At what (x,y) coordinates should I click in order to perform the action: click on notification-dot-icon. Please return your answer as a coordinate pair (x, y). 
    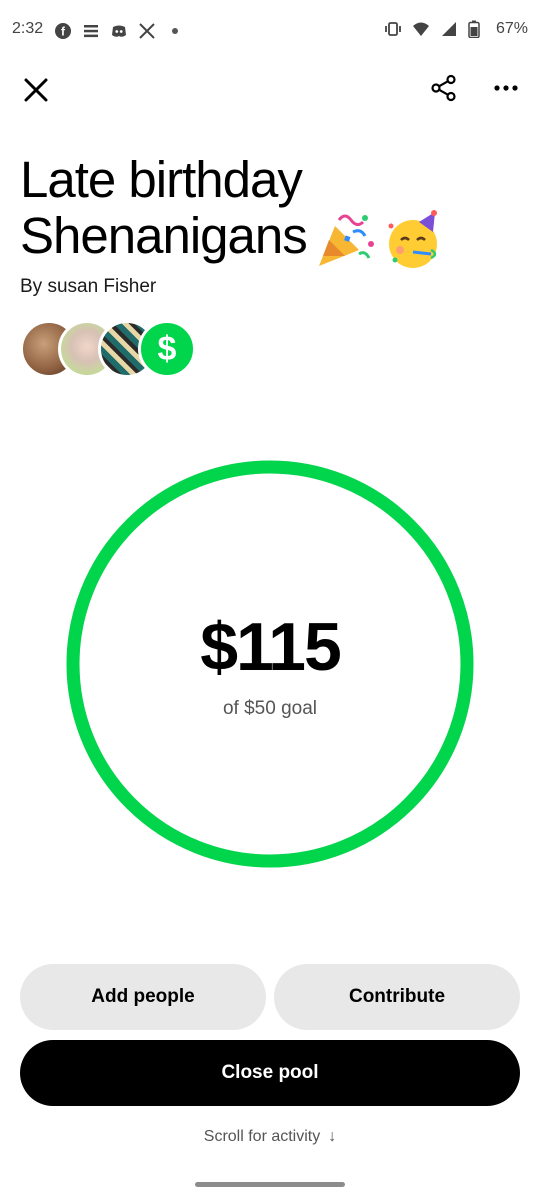
    Looking at the image, I should click on (175, 31).